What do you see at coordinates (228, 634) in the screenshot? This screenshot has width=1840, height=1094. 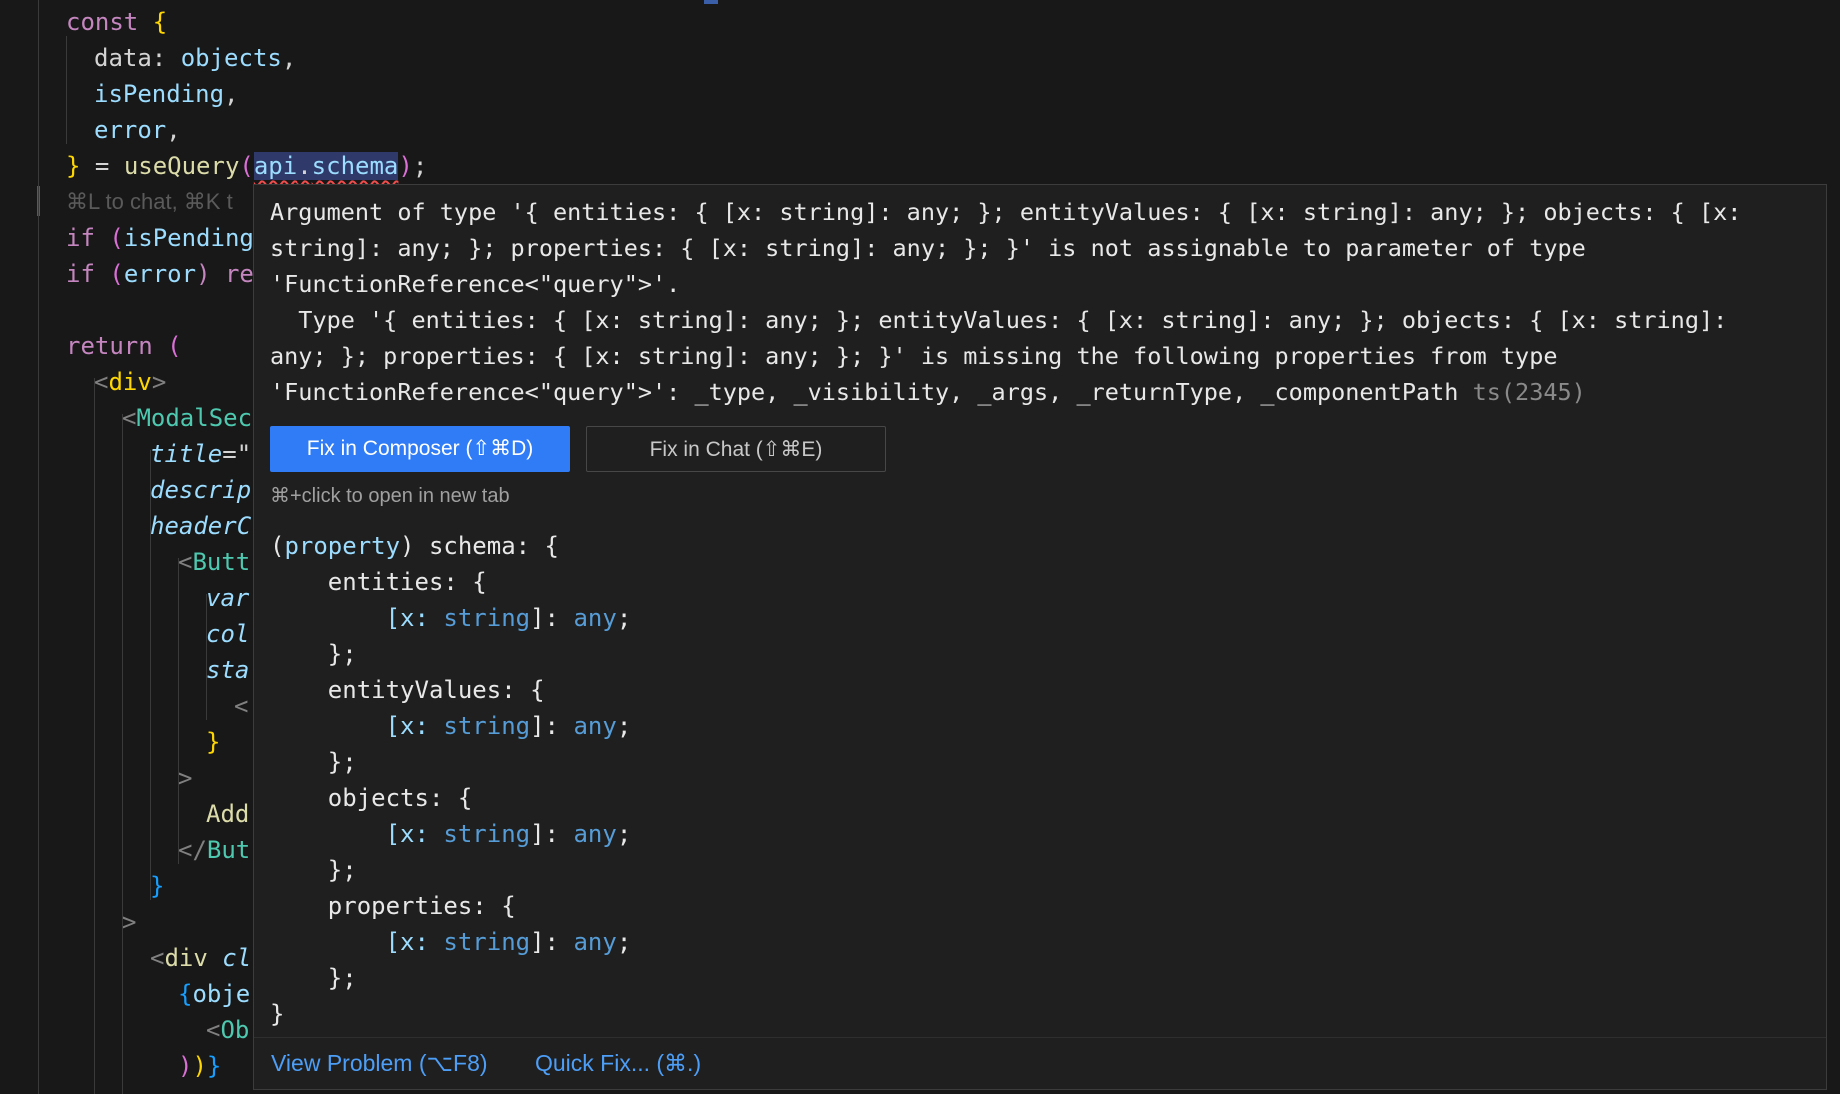 I see `code-line: col` at bounding box center [228, 634].